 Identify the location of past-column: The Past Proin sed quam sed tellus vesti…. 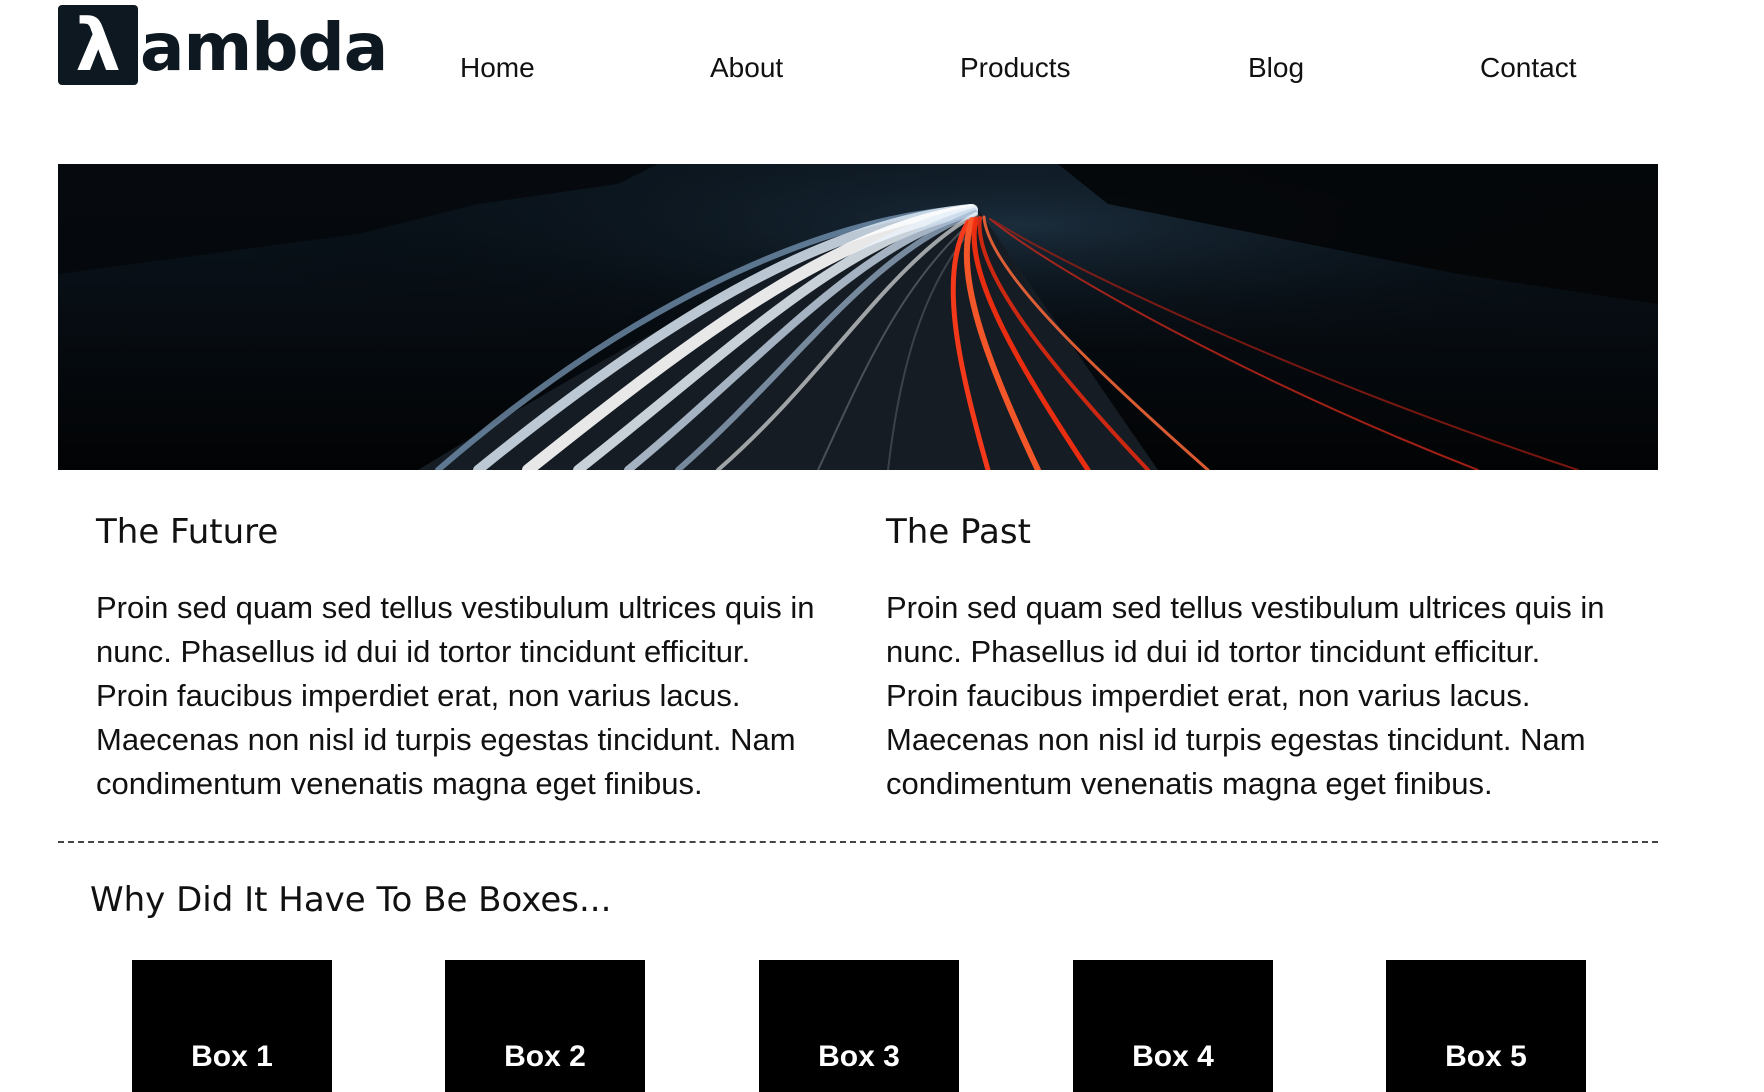
(1251, 659).